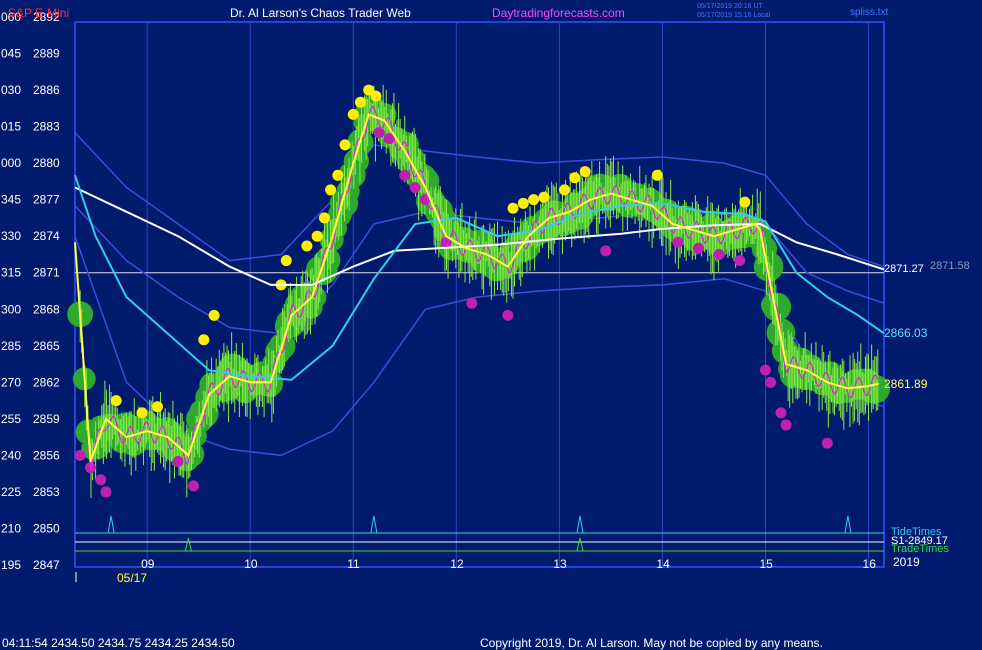  I want to click on y-price-label: 2868, so click(46, 309).